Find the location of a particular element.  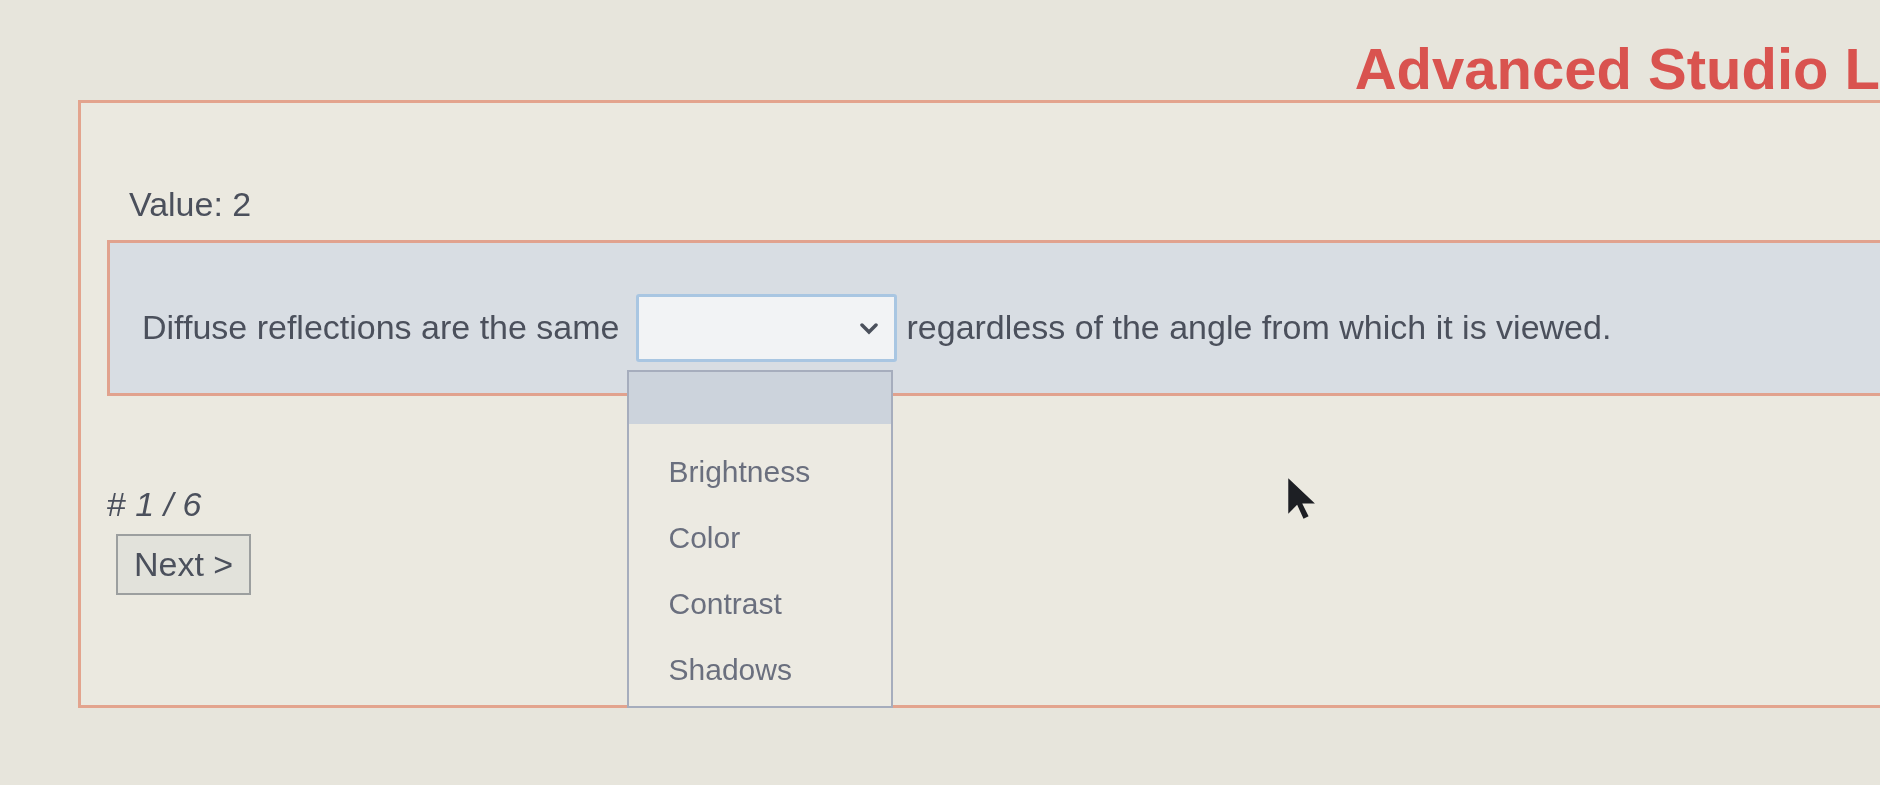

next-button: Next > is located at coordinates (184, 564).